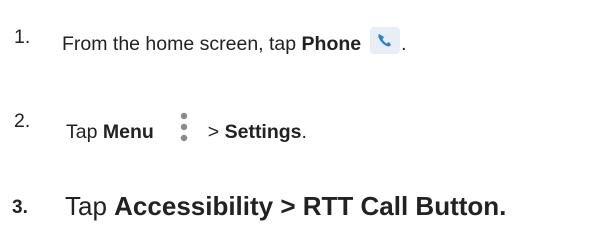 The height and width of the screenshot is (240, 607). I want to click on step-text: Tap Accessibility > RTT Call Button., so click(285, 206).